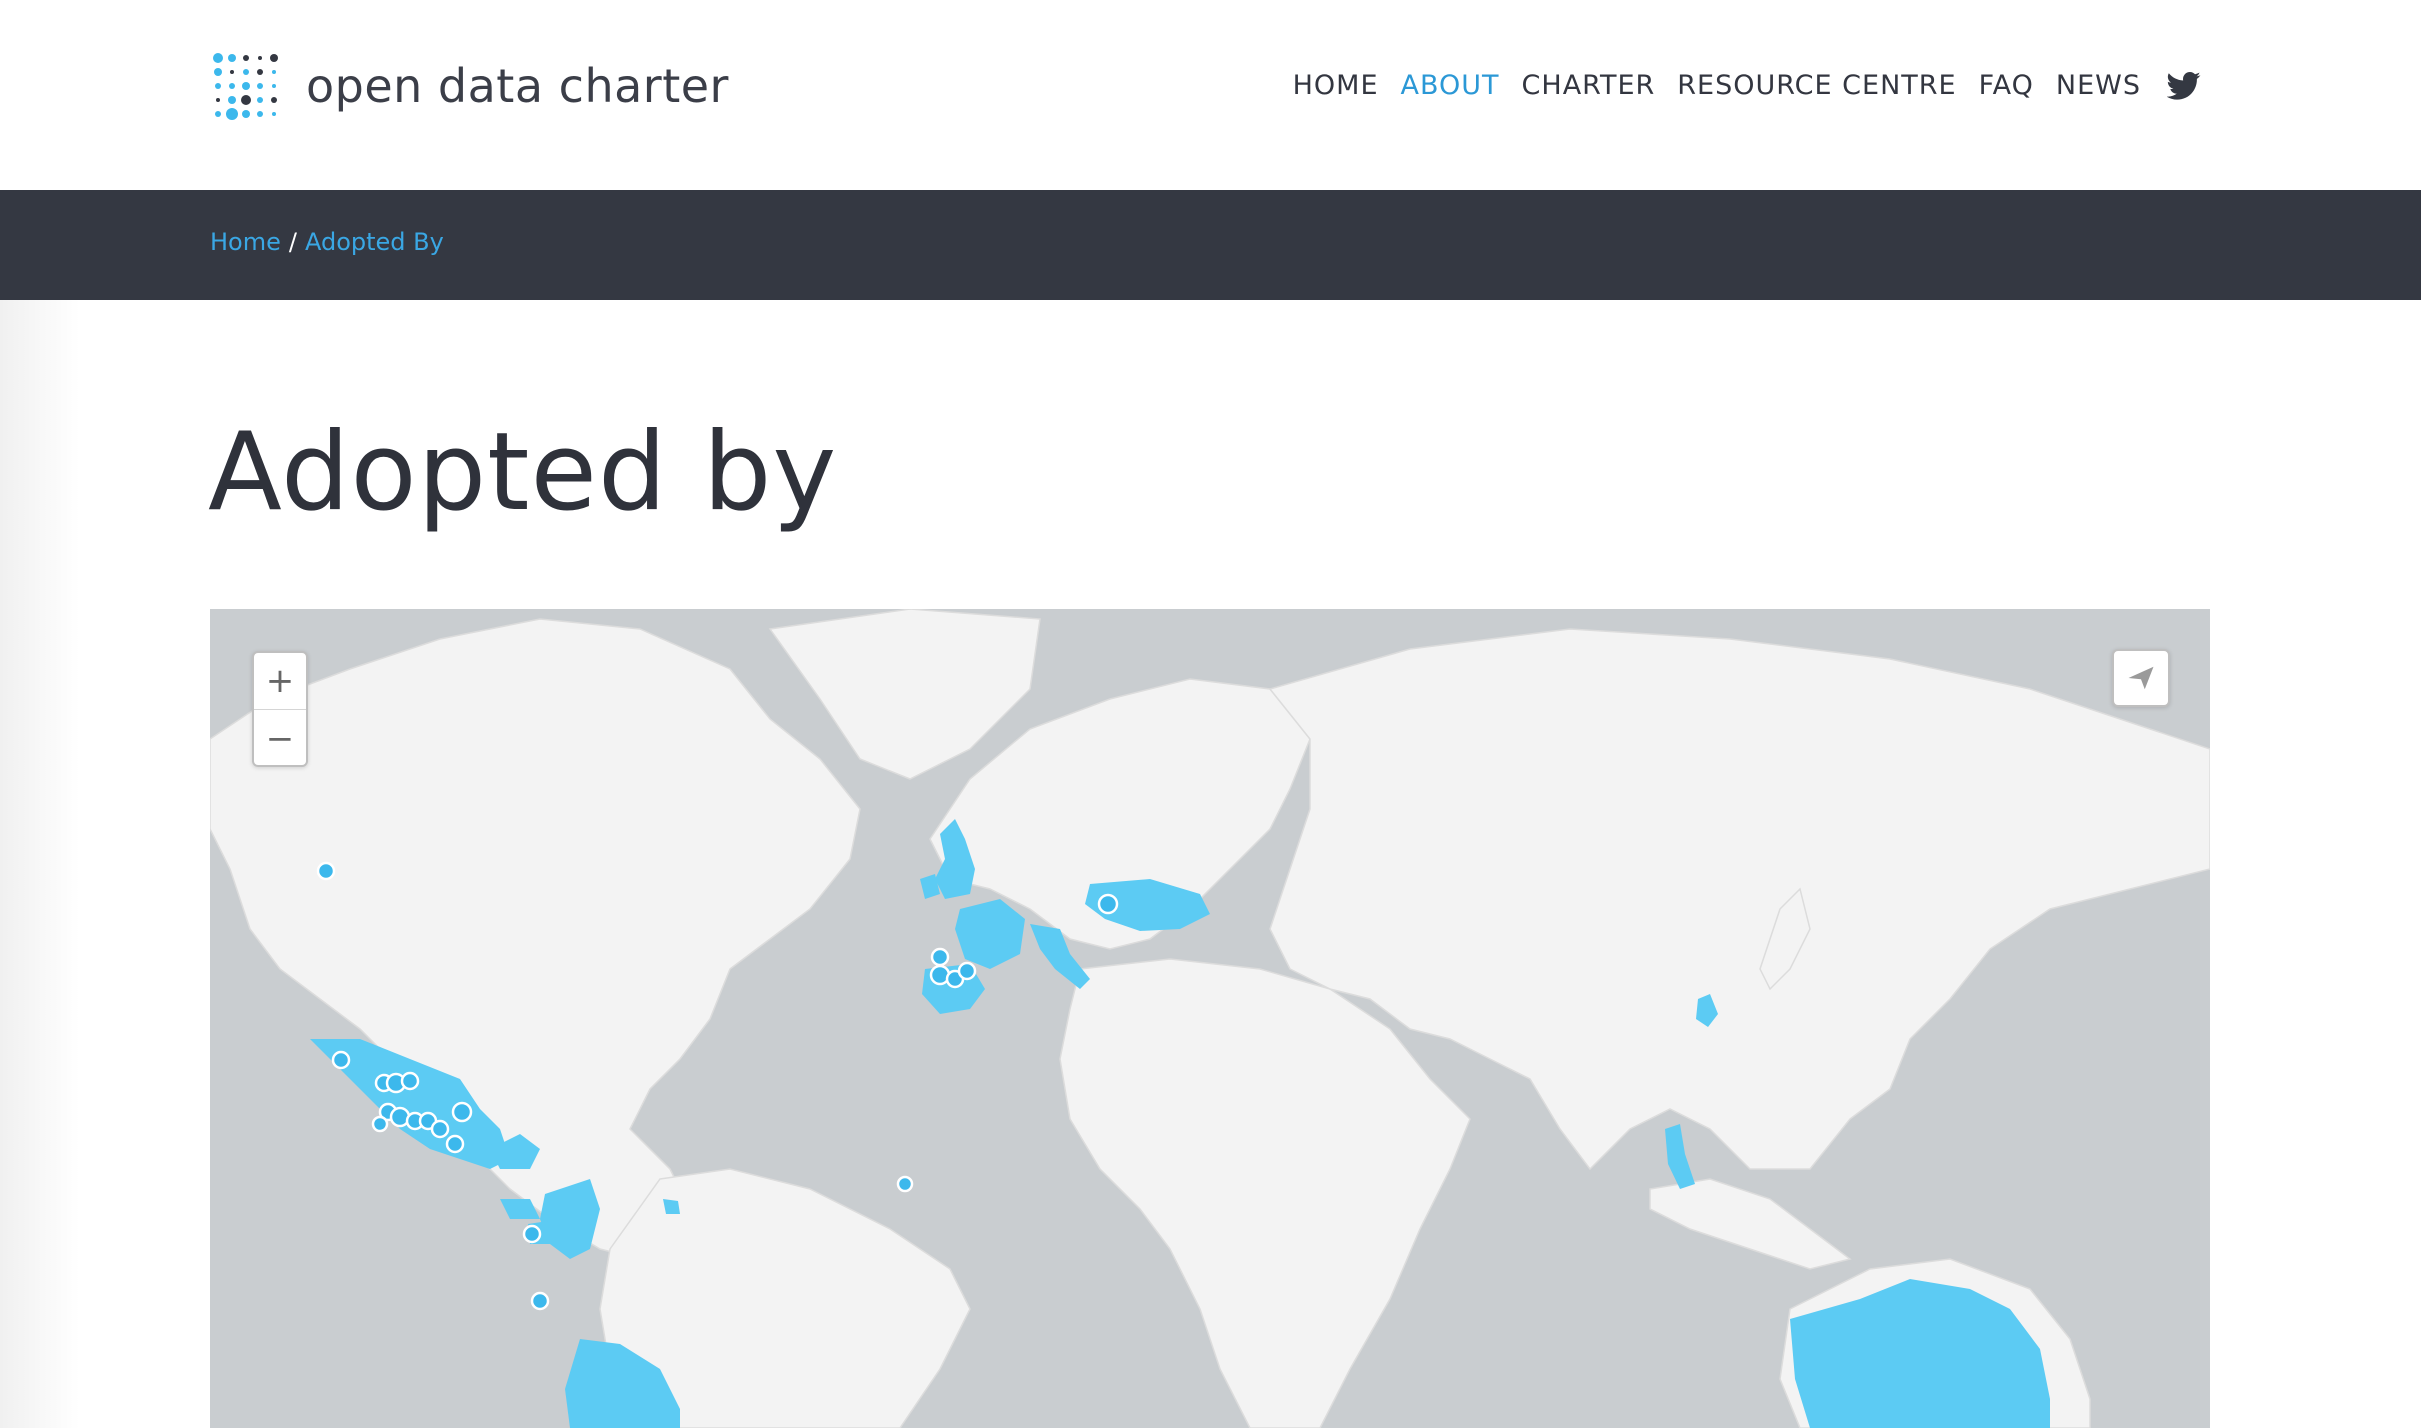  Describe the element at coordinates (1816, 85) in the screenshot. I see `nav-resource-centre: RESOURCE CENTRE` at that location.